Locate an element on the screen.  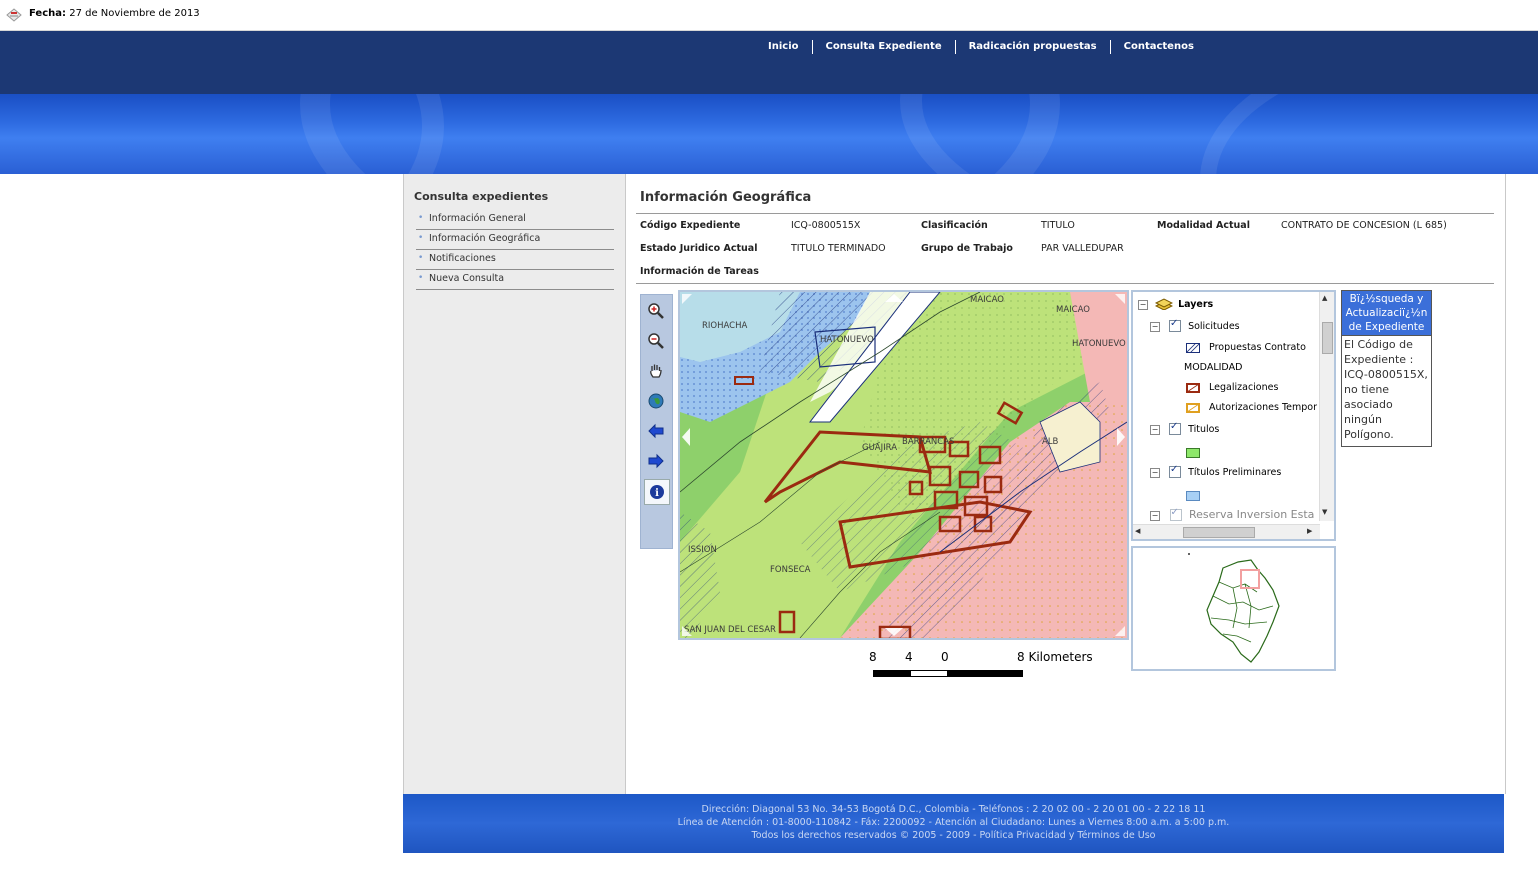
scroll-left-icon: ◀ is located at coordinates (1137, 531).